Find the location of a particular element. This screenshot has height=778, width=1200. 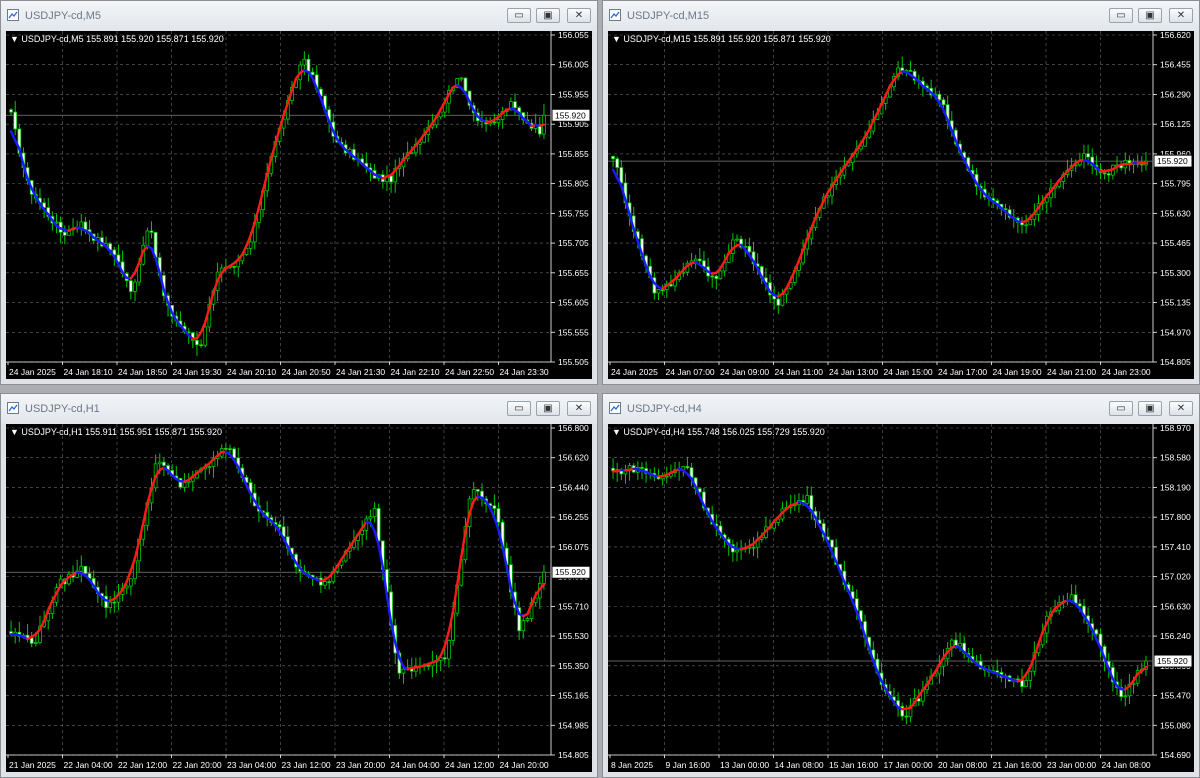

x-tick-label: 24 Jan 15:00 is located at coordinates (908, 372).